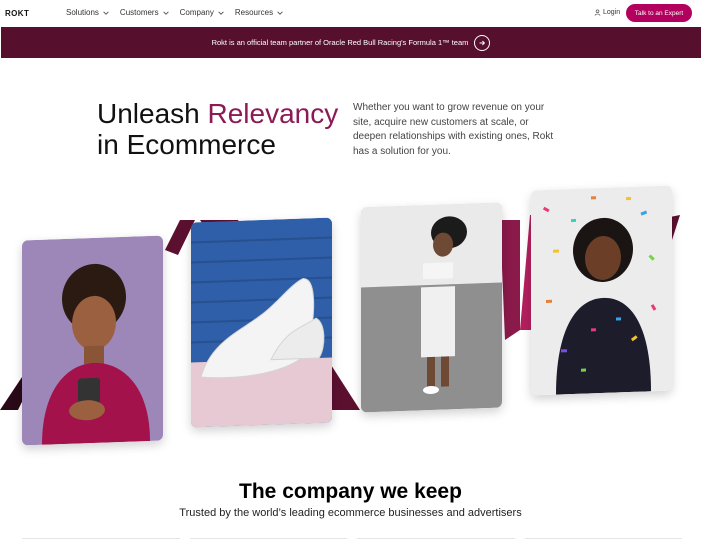 The image size is (701, 542). I want to click on menu-item-customers: Customers, so click(145, 12).